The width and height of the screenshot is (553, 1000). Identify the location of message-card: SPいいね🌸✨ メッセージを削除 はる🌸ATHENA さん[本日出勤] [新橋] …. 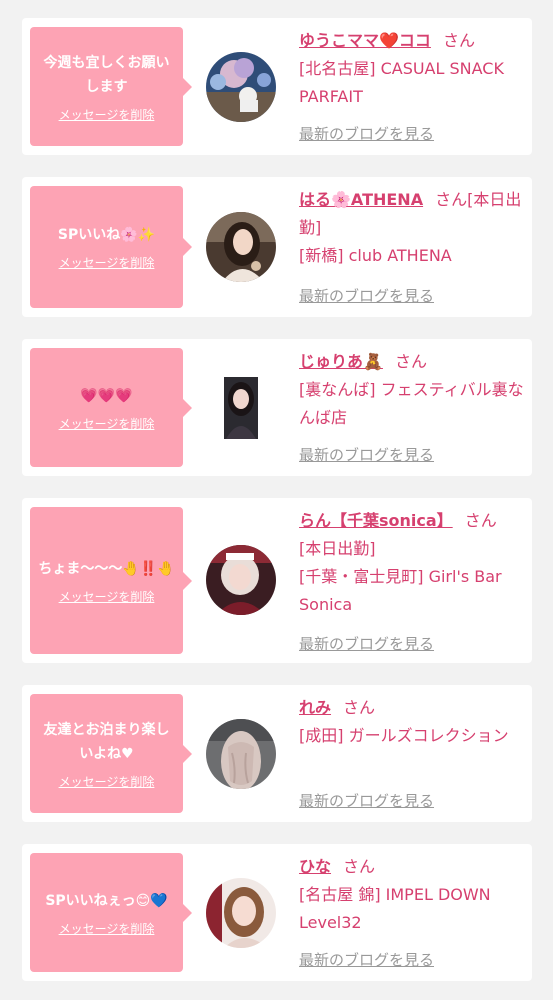
(277, 247).